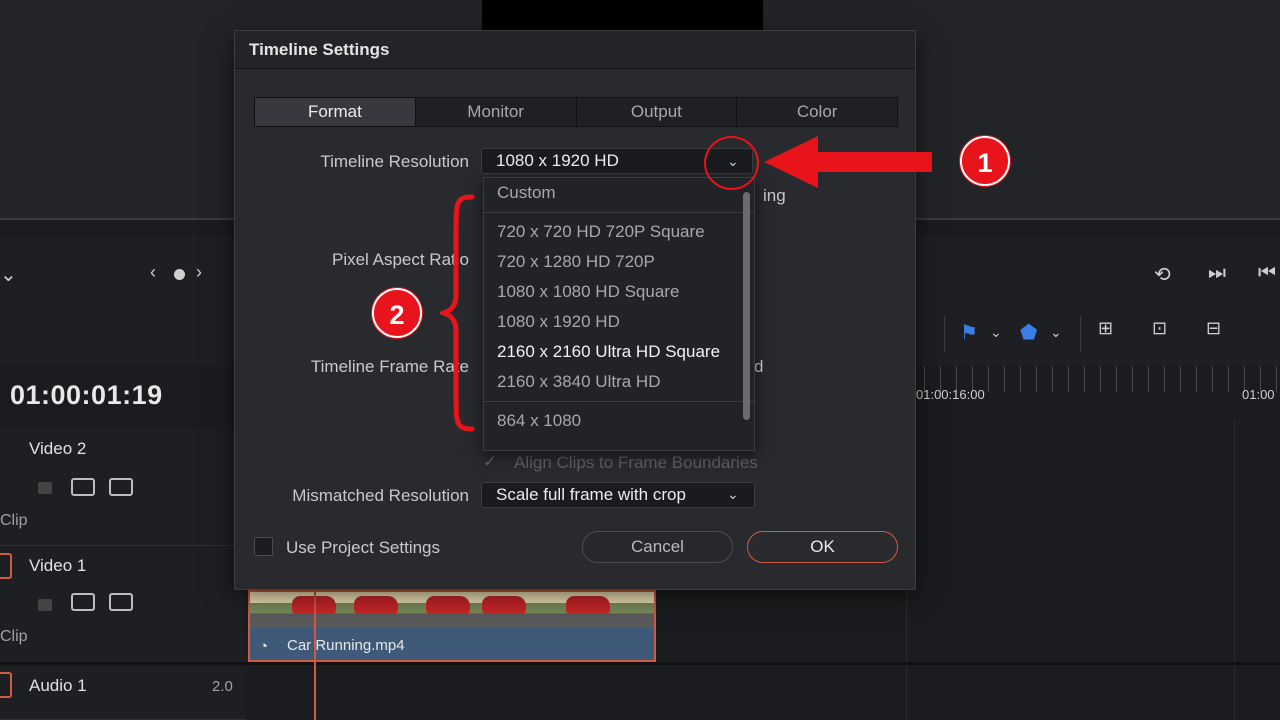  What do you see at coordinates (58, 448) in the screenshot?
I see `track-name: Video 2` at bounding box center [58, 448].